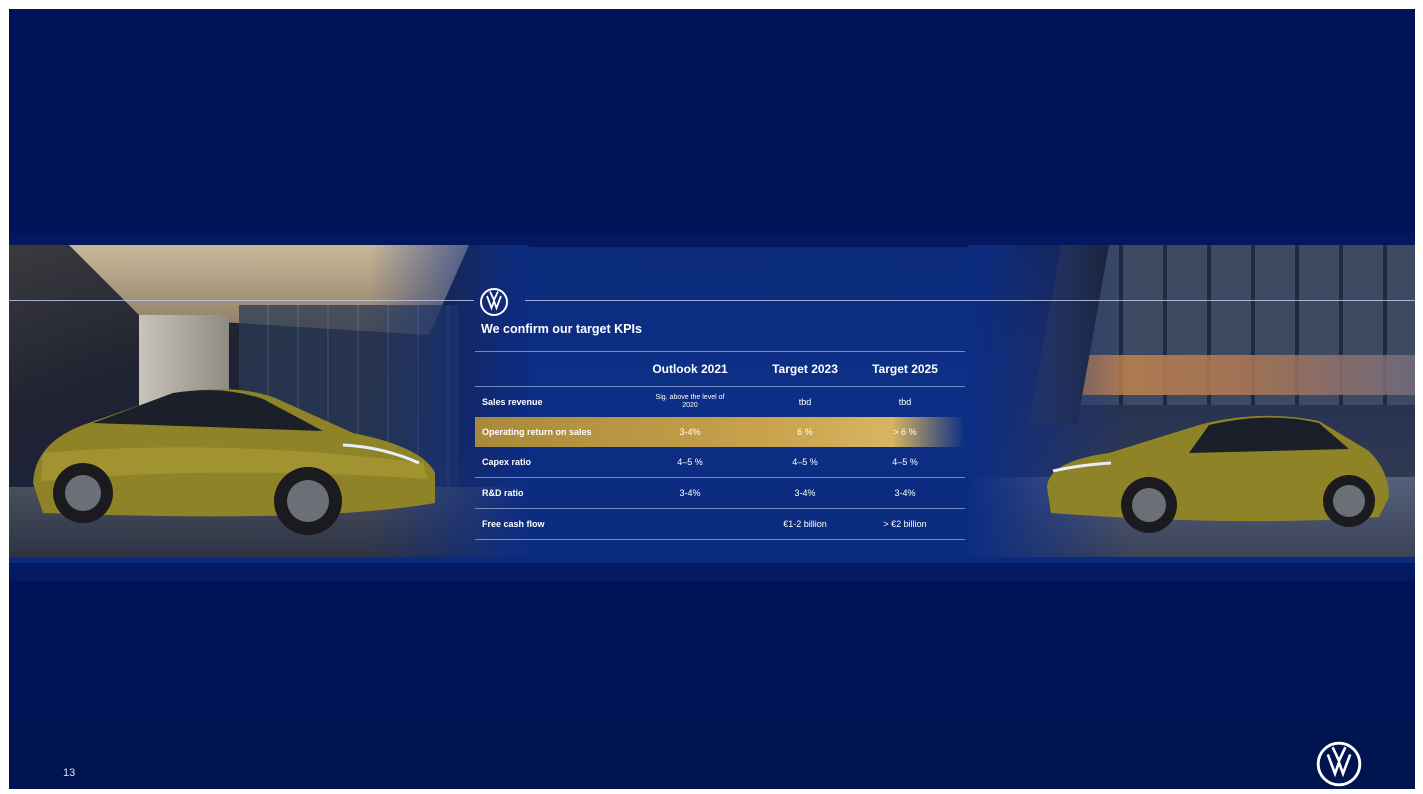  What do you see at coordinates (712, 754) in the screenshot?
I see `footer-band` at bounding box center [712, 754].